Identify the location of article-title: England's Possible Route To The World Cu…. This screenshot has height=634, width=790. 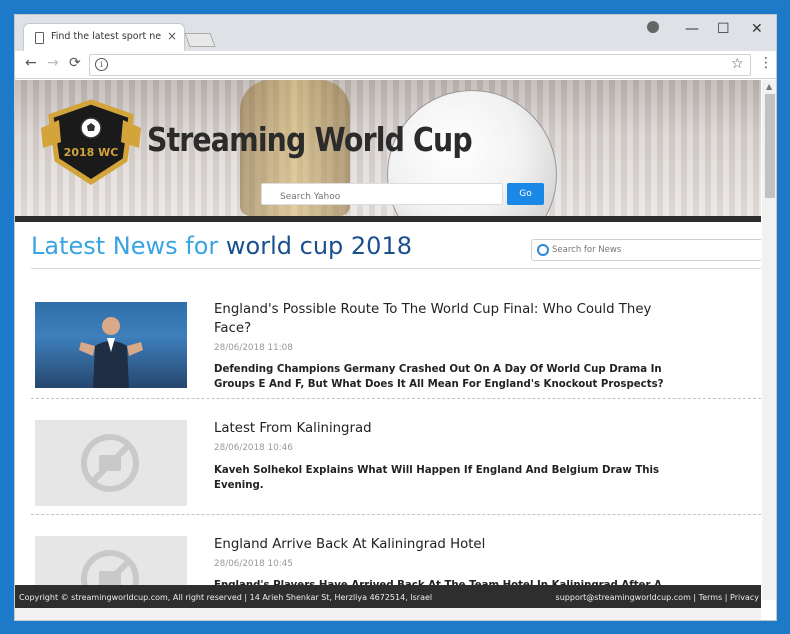
(444, 319).